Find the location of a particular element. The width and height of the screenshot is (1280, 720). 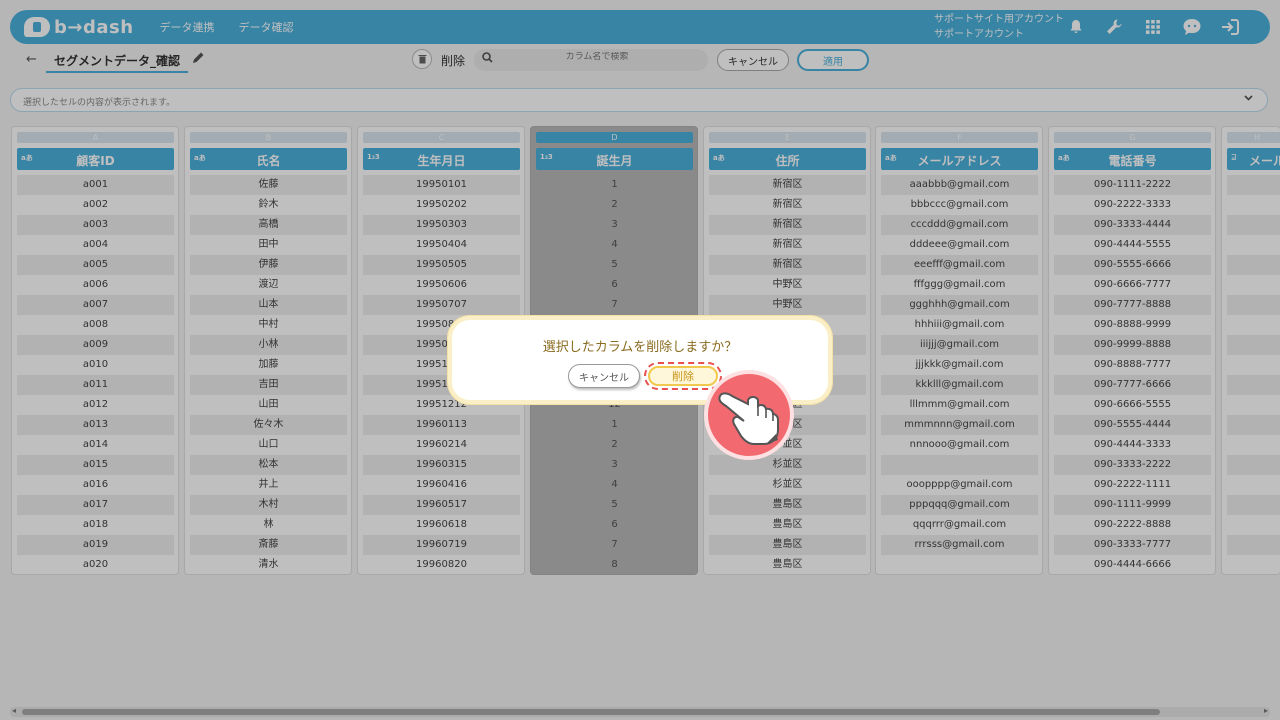

dialog-message: 選択したカラムを削除しますか？ is located at coordinates (640, 347).